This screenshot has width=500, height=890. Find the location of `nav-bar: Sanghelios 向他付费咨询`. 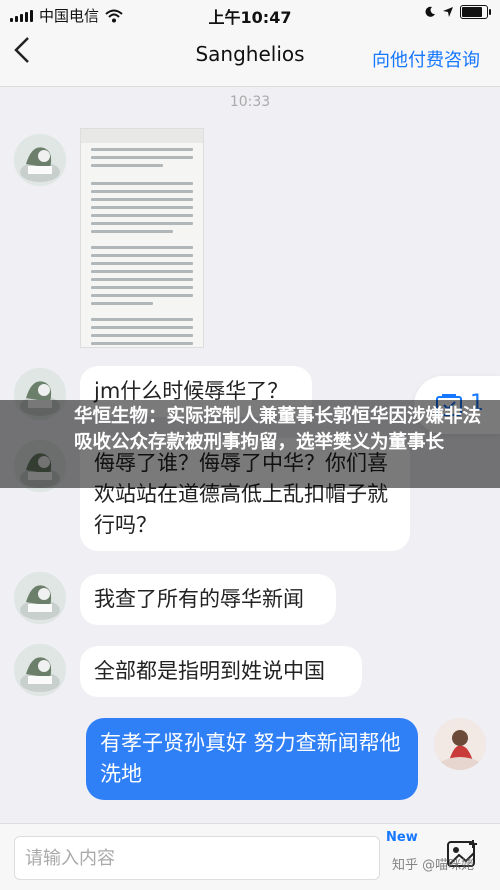

nav-bar: Sanghelios 向他付费咨询 is located at coordinates (250, 57).